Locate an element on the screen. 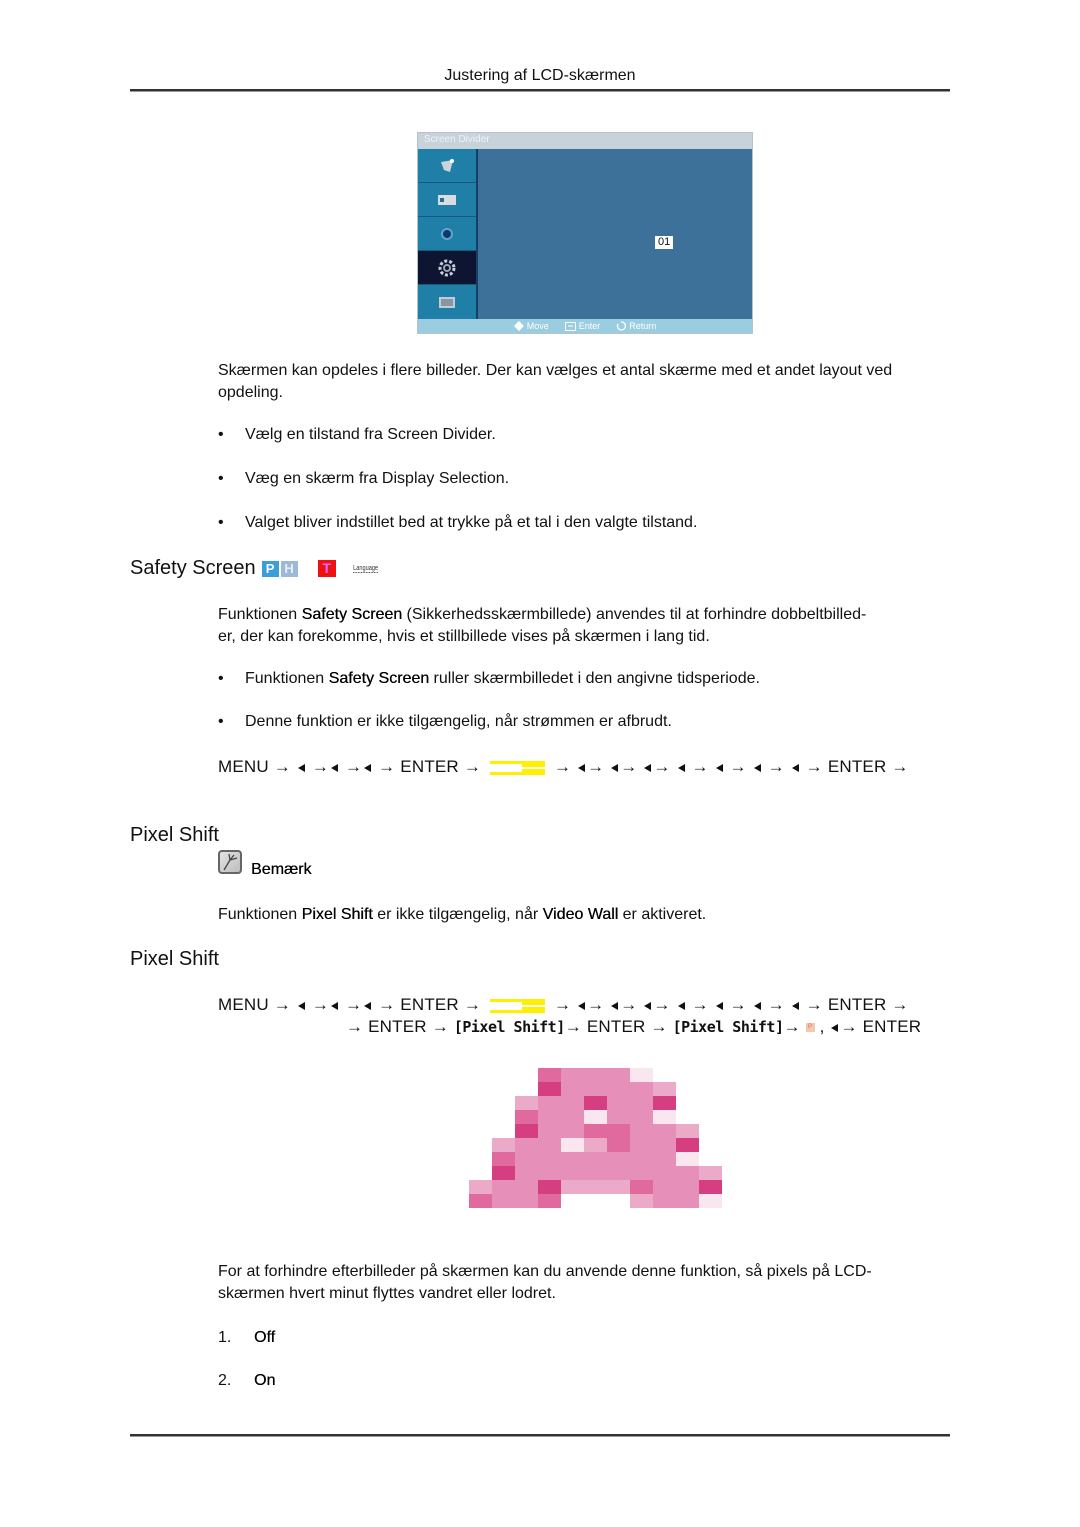 Image resolution: width=1080 pixels, height=1527 pixels. multi-control-icon is located at coordinates (447, 302).